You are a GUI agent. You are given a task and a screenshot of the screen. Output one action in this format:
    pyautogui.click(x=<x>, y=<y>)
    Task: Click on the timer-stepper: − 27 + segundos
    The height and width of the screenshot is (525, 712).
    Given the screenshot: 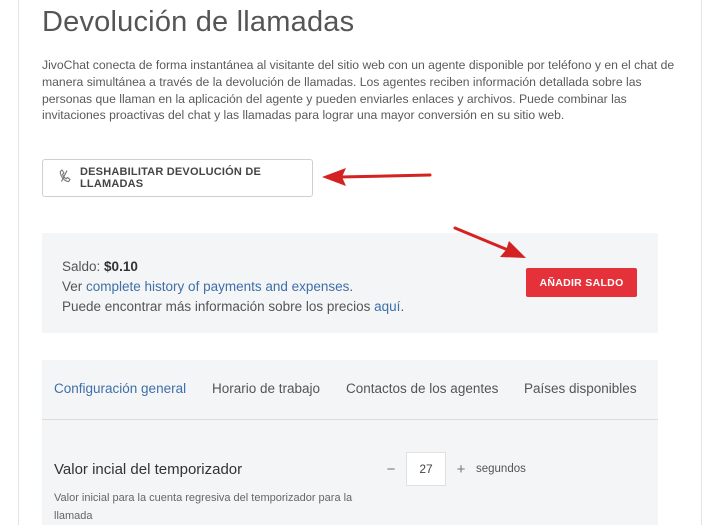 What is the action you would take?
    pyautogui.click(x=454, y=469)
    